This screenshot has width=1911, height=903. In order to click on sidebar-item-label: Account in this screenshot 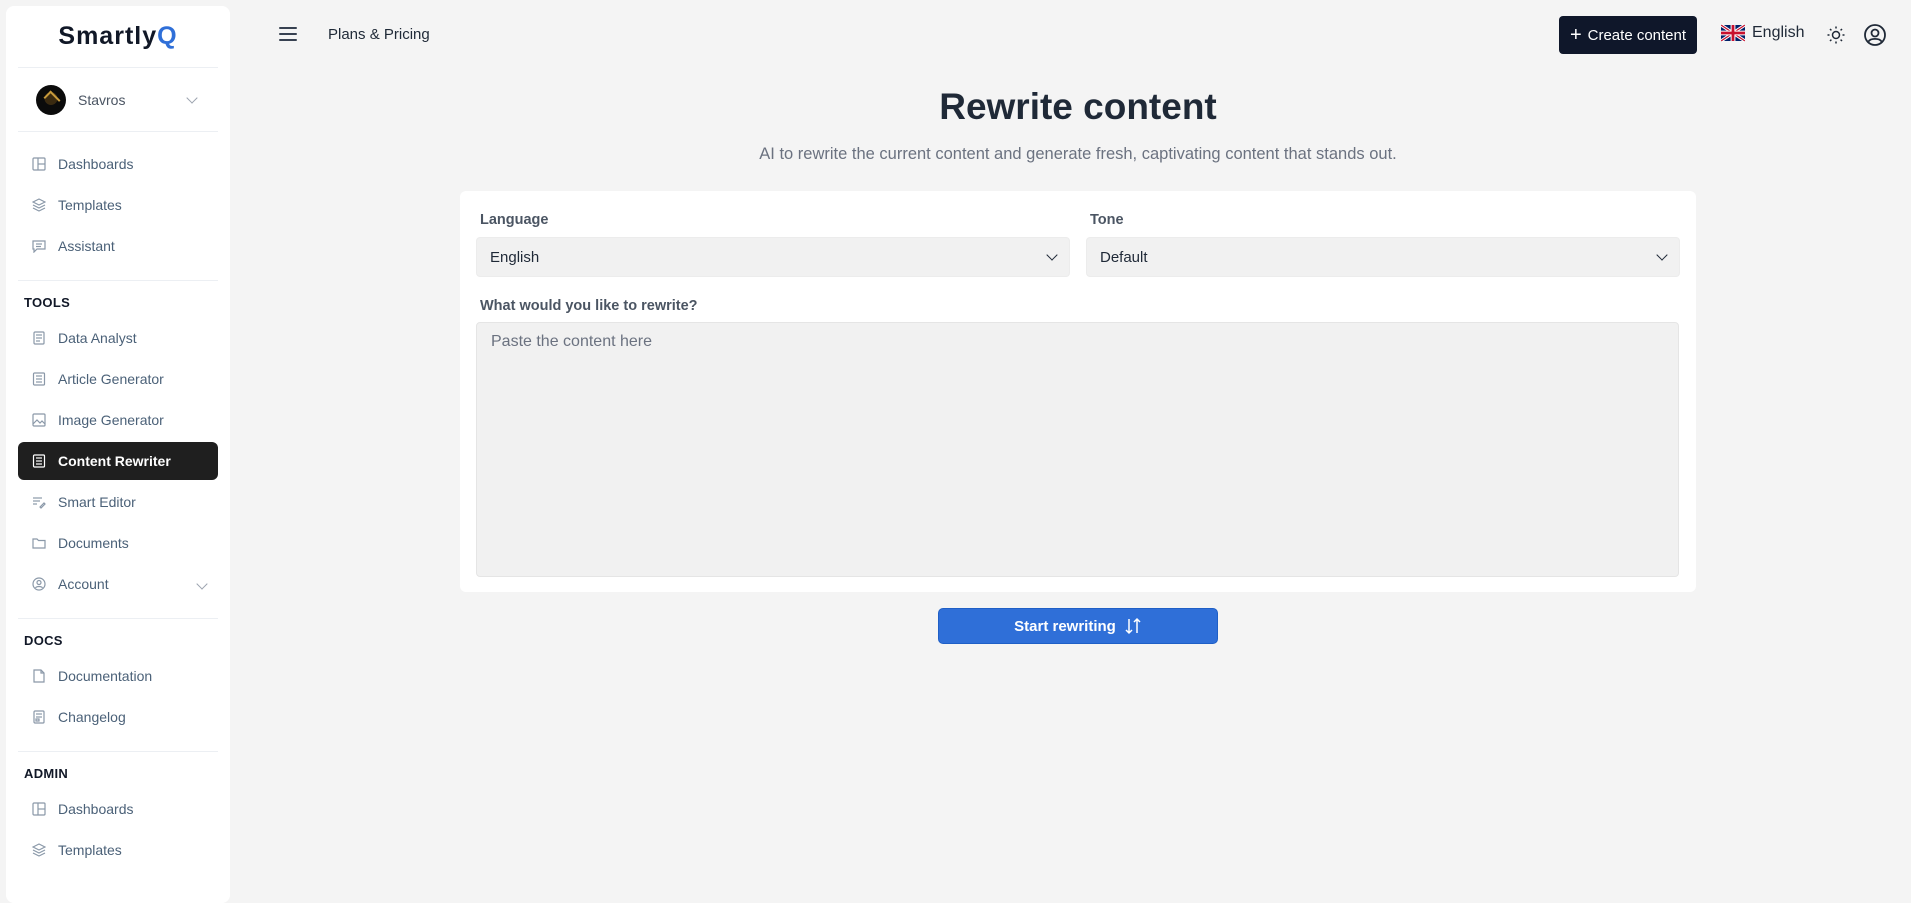, I will do `click(83, 584)`.